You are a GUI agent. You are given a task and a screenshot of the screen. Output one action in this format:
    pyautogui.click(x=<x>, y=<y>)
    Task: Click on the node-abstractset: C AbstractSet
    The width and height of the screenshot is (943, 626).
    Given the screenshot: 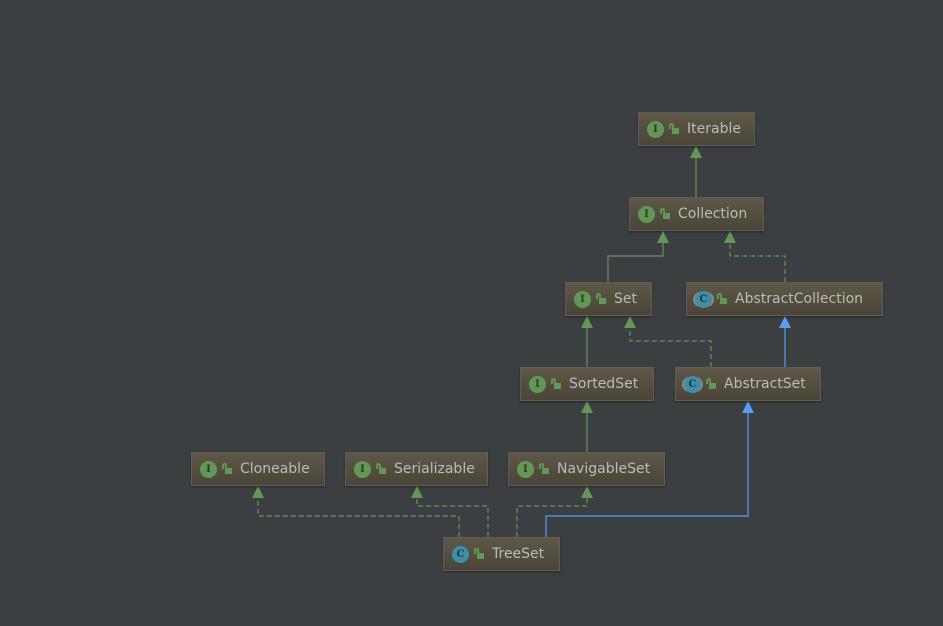 What is the action you would take?
    pyautogui.click(x=748, y=384)
    